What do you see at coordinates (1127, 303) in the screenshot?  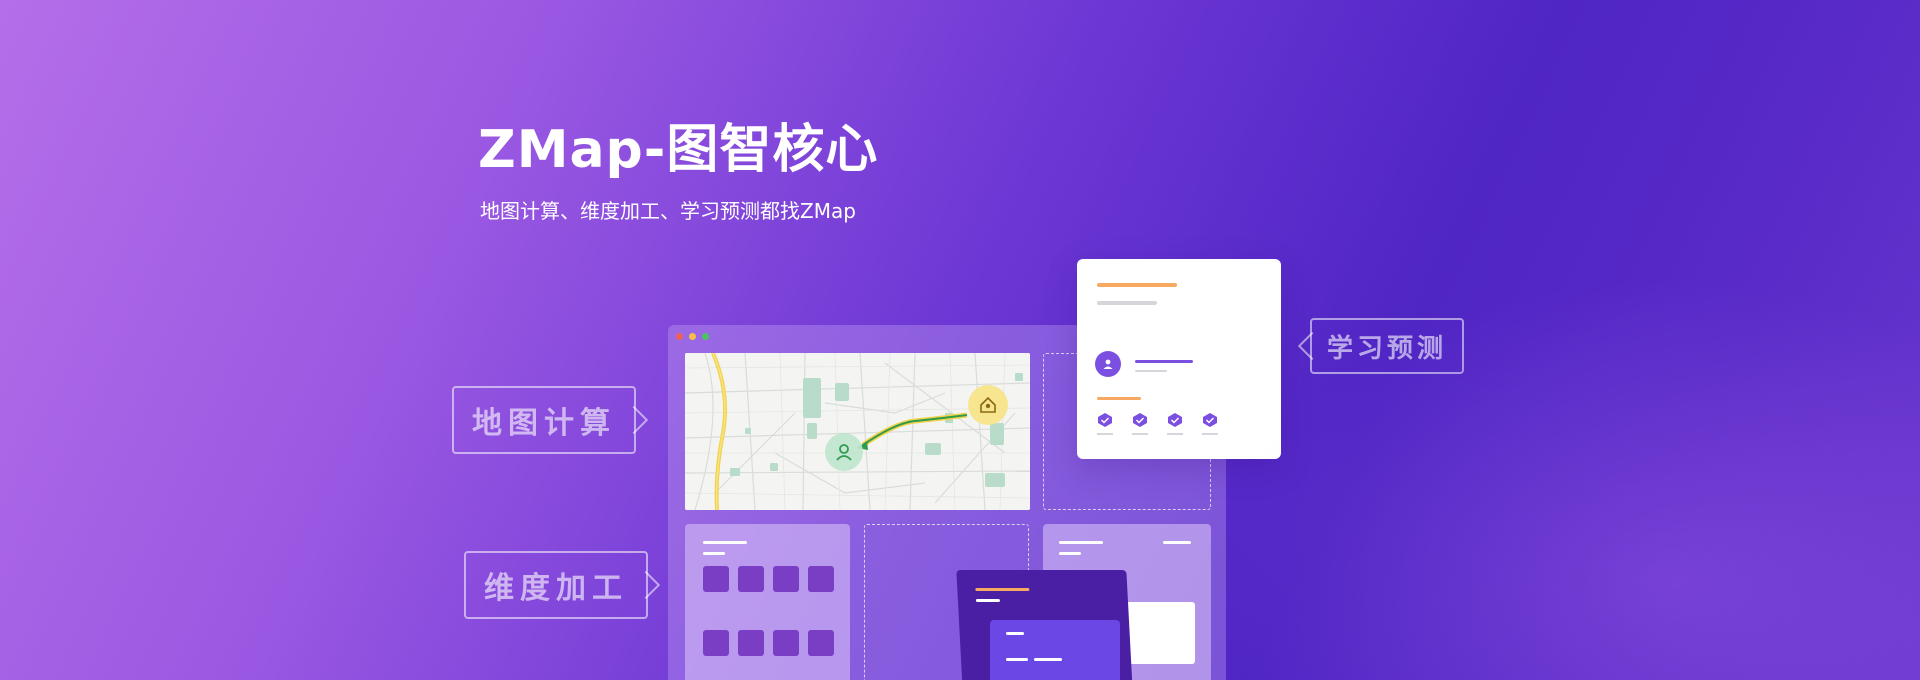 I see `card-subtitle-line` at bounding box center [1127, 303].